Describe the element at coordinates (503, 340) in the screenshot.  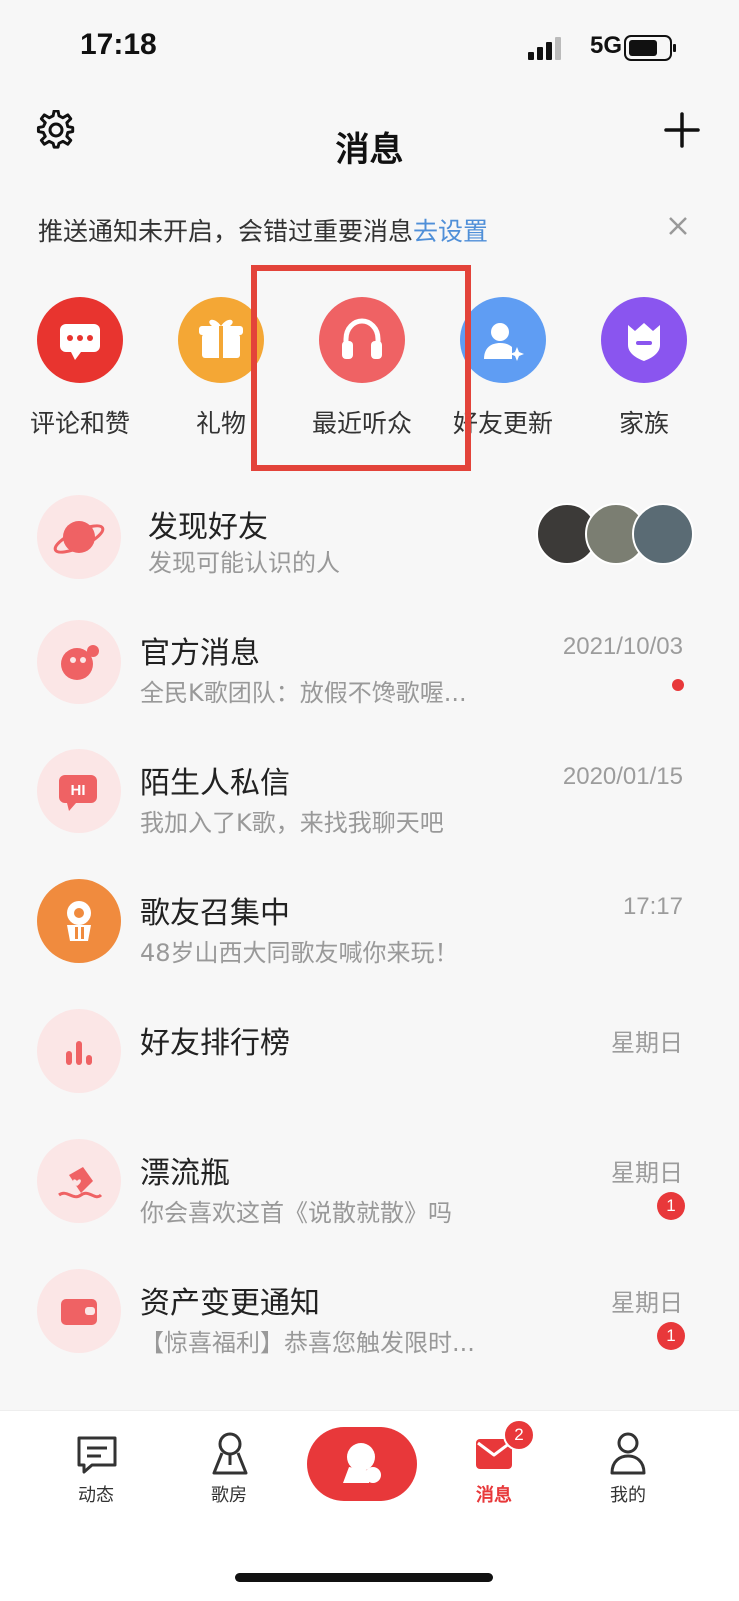
I see `user-star-icon` at that location.